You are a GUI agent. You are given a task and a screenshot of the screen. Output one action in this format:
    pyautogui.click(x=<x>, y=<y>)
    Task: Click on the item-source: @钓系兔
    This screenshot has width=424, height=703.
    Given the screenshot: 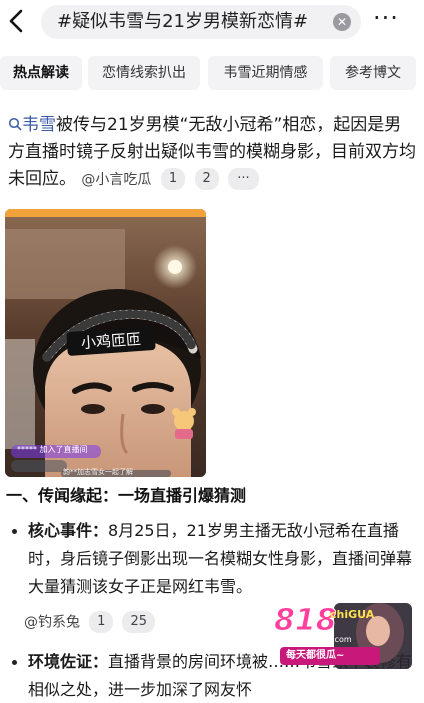 What is the action you would take?
    pyautogui.click(x=52, y=623)
    